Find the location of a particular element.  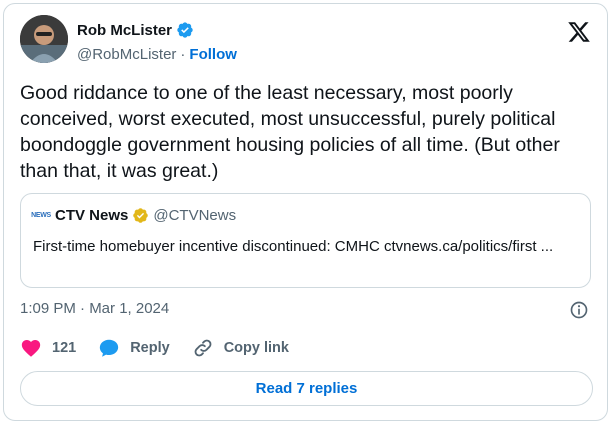

quote-author-handle: @CTVNews is located at coordinates (195, 215).